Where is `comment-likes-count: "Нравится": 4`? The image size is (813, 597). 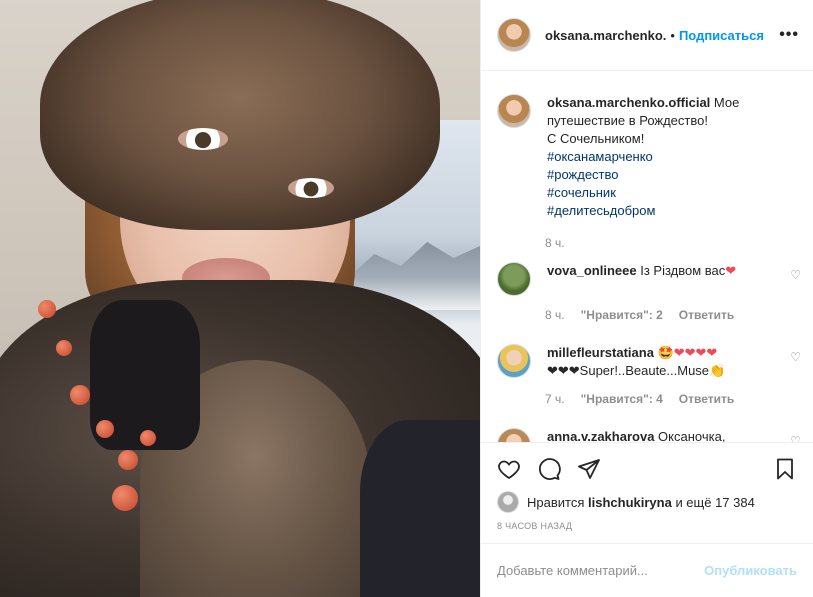 comment-likes-count: "Нравится": 4 is located at coordinates (622, 399).